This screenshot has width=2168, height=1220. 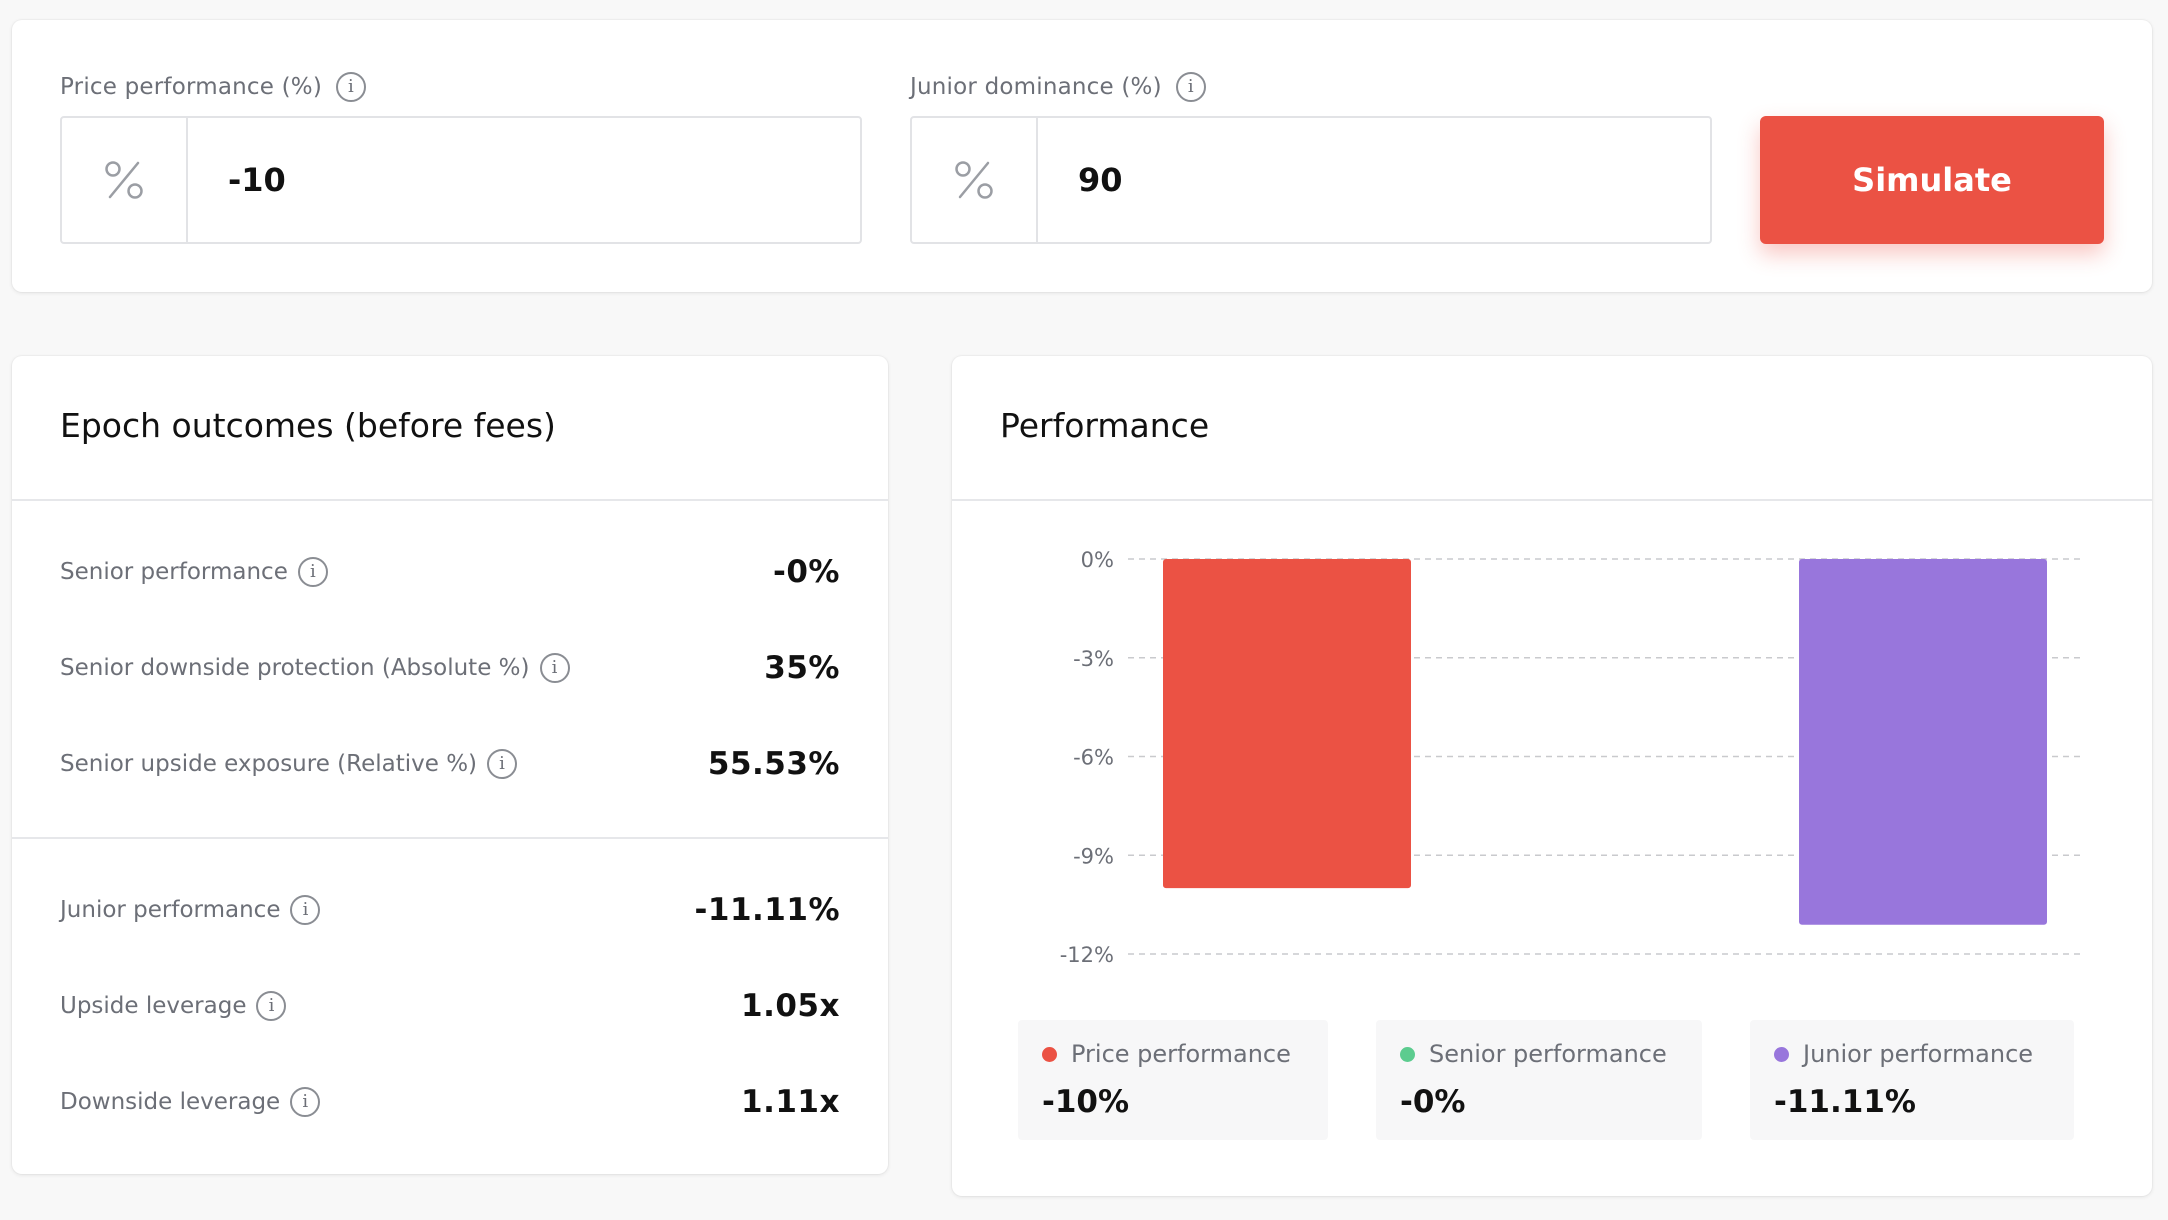 I want to click on metric-value: -0%, so click(x=806, y=572).